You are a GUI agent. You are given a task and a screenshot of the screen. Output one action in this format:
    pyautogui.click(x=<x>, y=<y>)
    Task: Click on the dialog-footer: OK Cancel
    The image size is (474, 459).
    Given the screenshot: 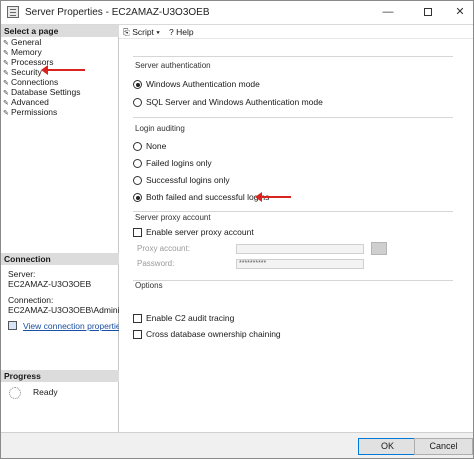 What is the action you would take?
    pyautogui.click(x=237, y=445)
    